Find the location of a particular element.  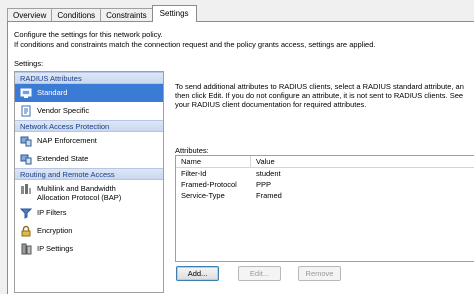

attribute-name: Service-Type is located at coordinates (203, 195).